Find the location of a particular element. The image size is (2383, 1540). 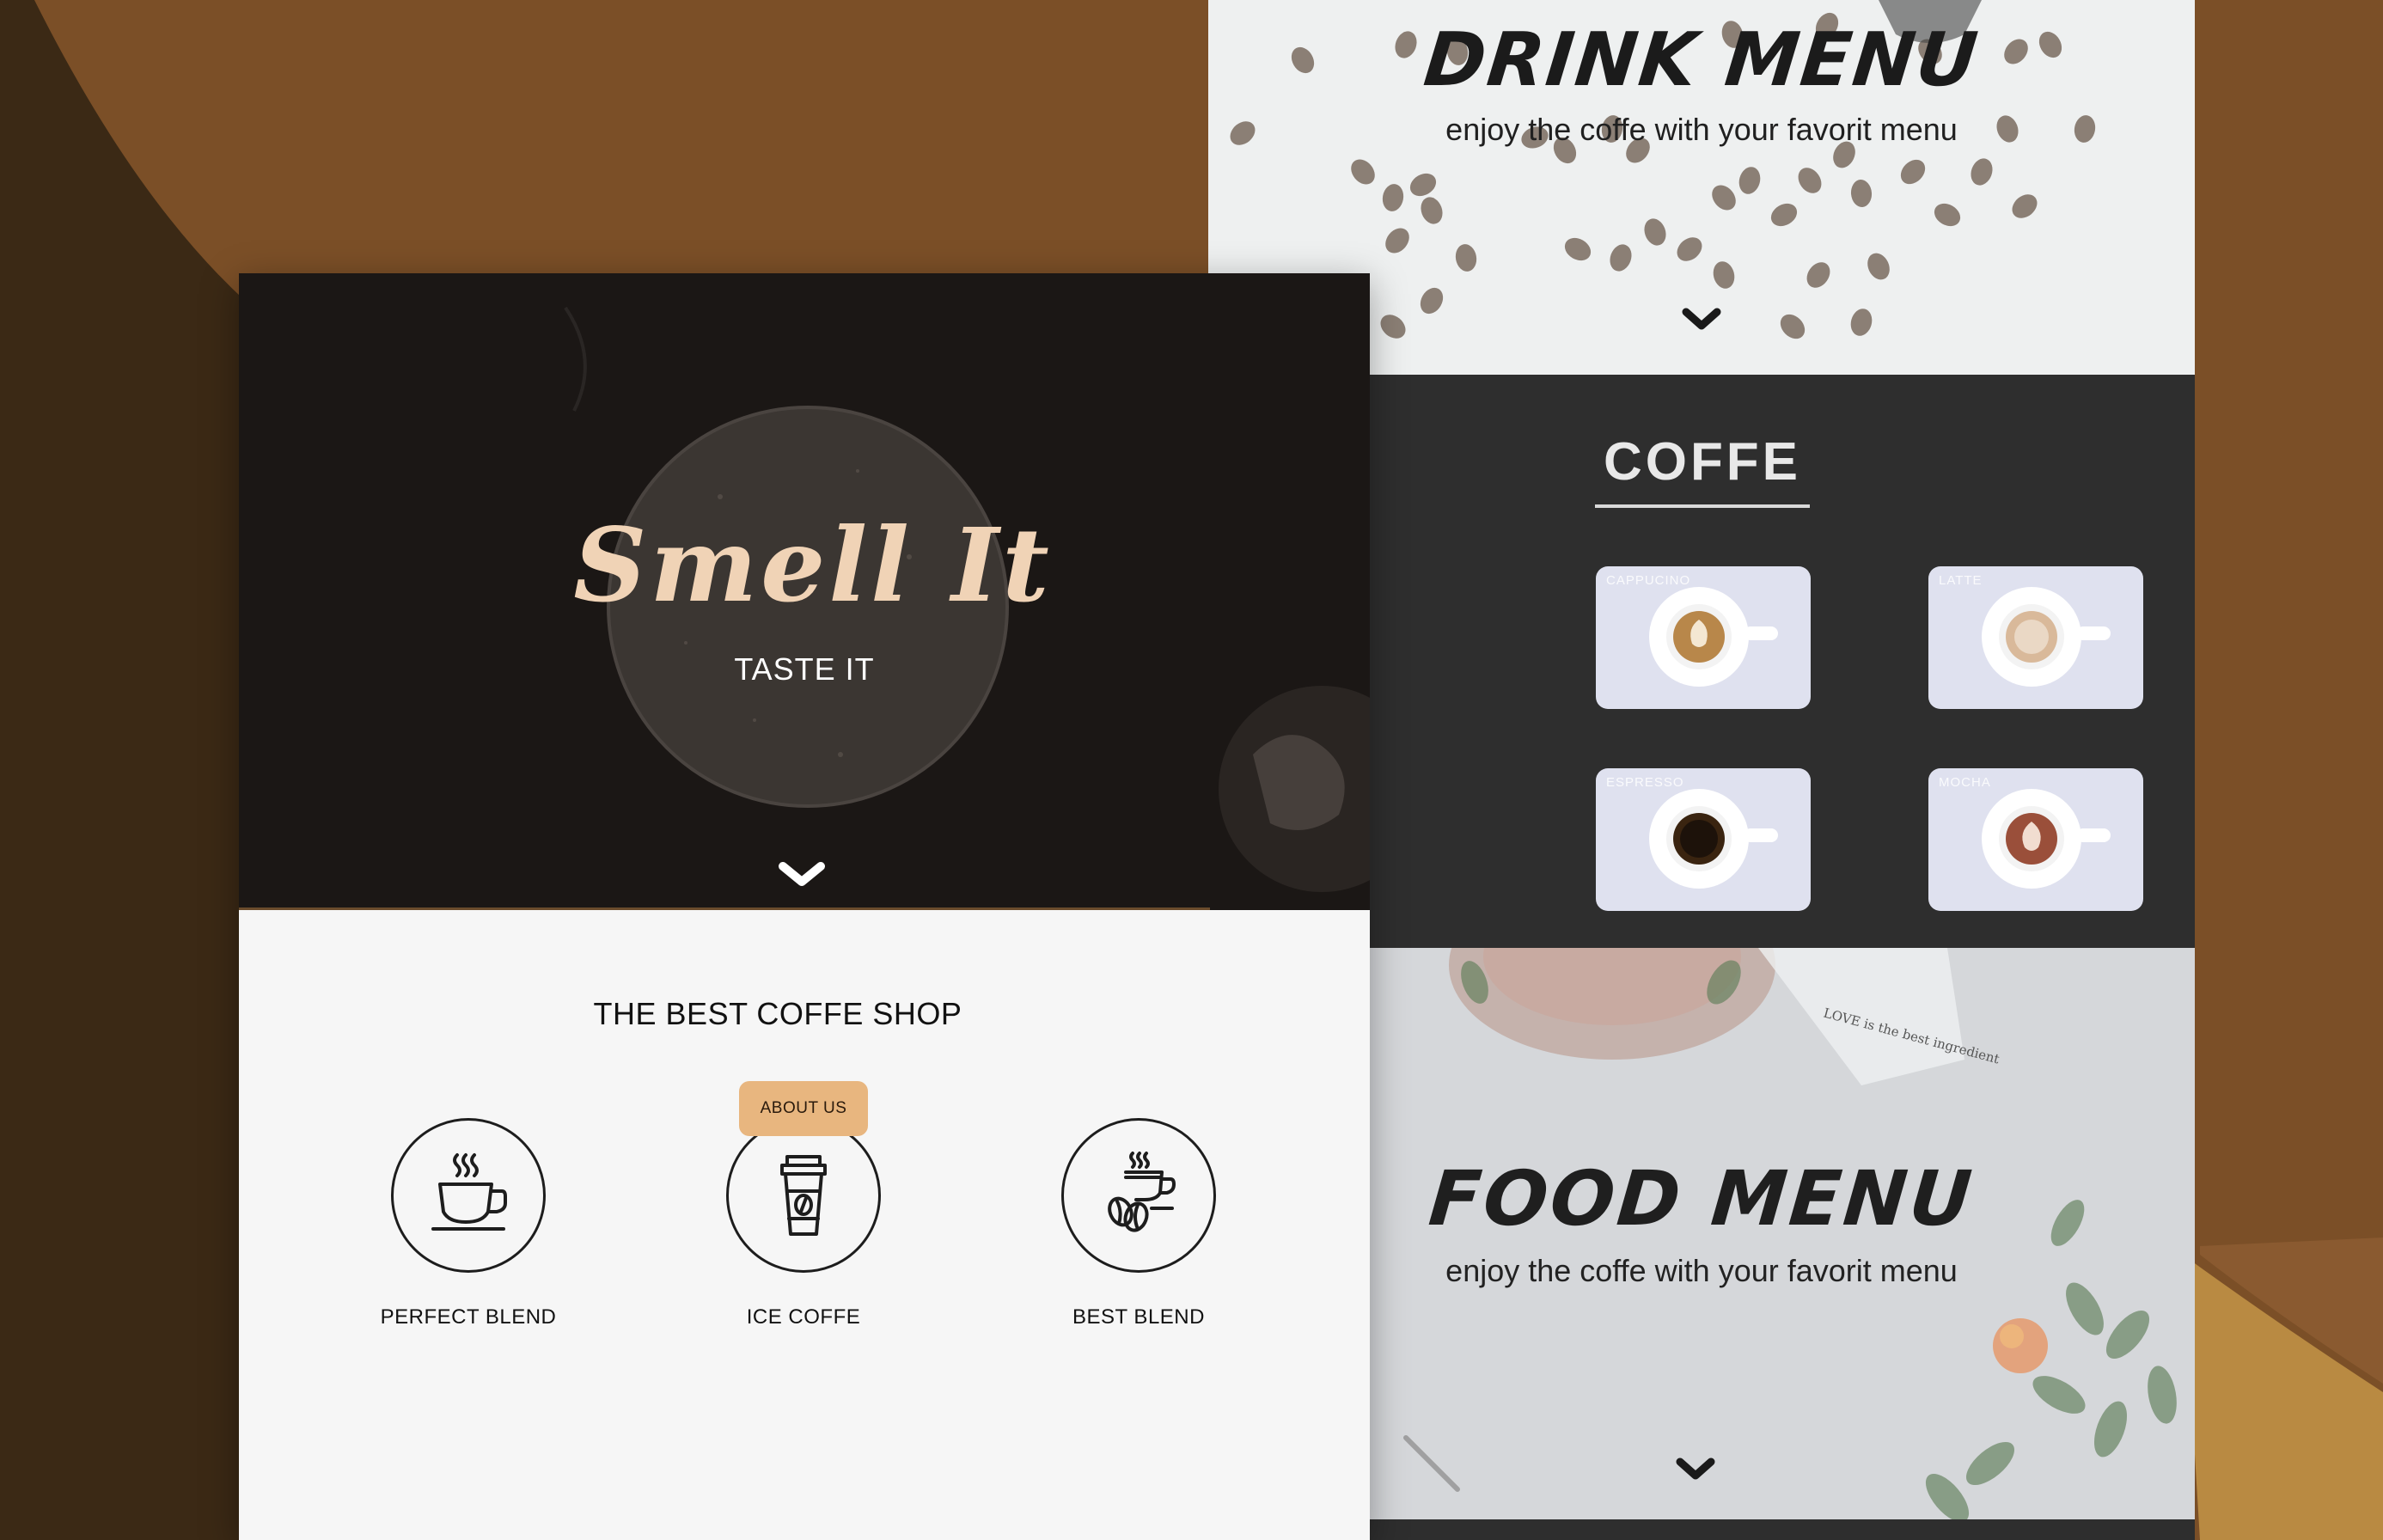

coffe-section-title: COFFE is located at coordinates (1702, 469).